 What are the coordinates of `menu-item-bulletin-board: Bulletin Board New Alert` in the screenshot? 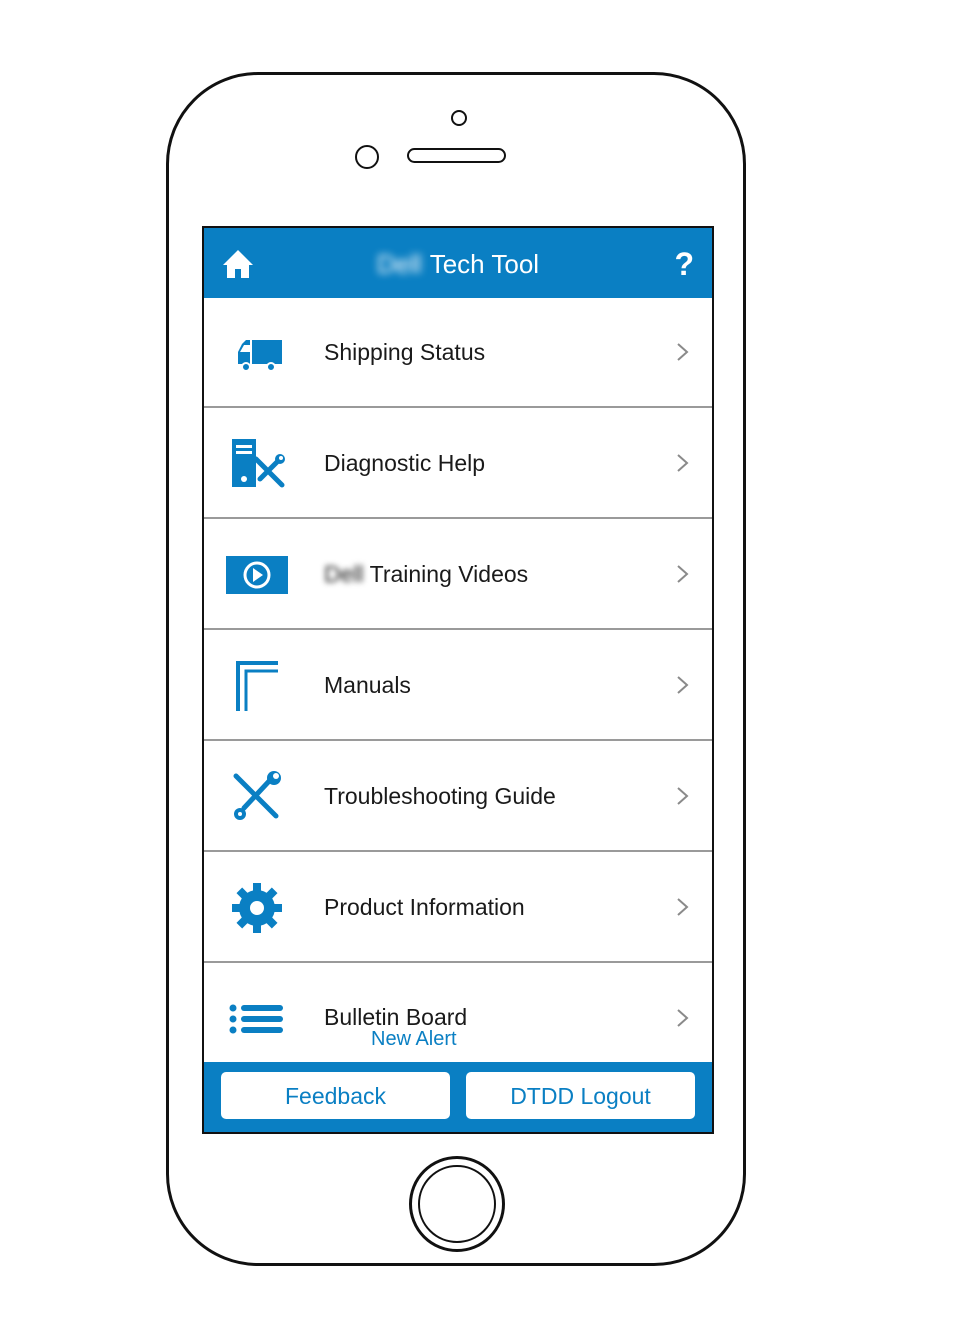 It's located at (458, 1019).